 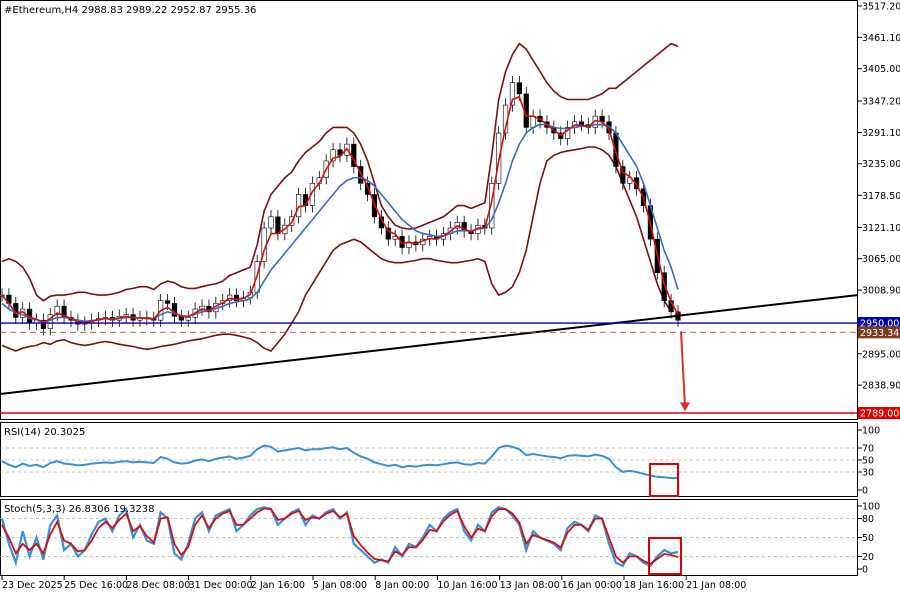 I want to click on stoch-tick-label: 0, so click(x=865, y=570).